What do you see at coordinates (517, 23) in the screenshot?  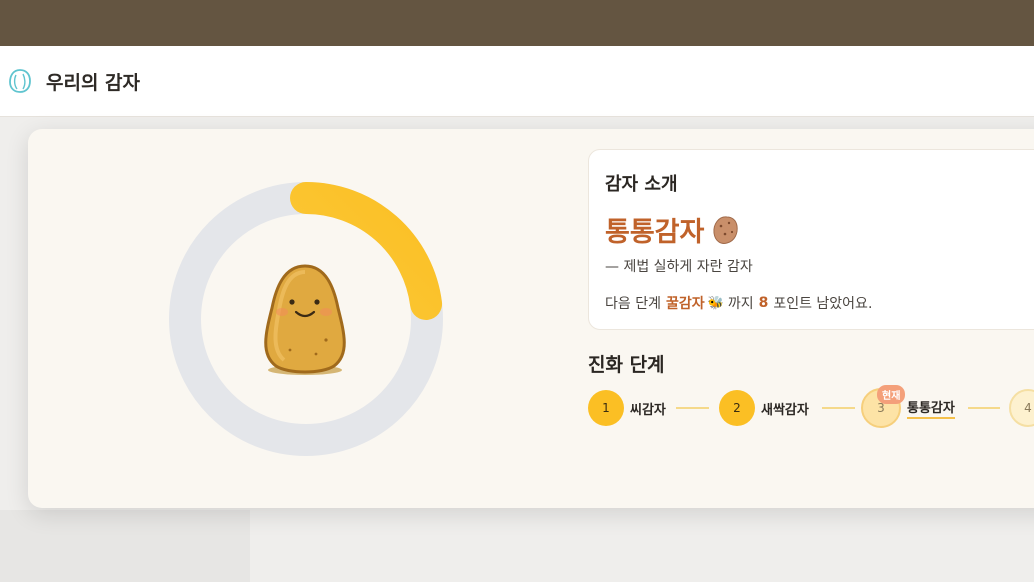 I see `background-header` at bounding box center [517, 23].